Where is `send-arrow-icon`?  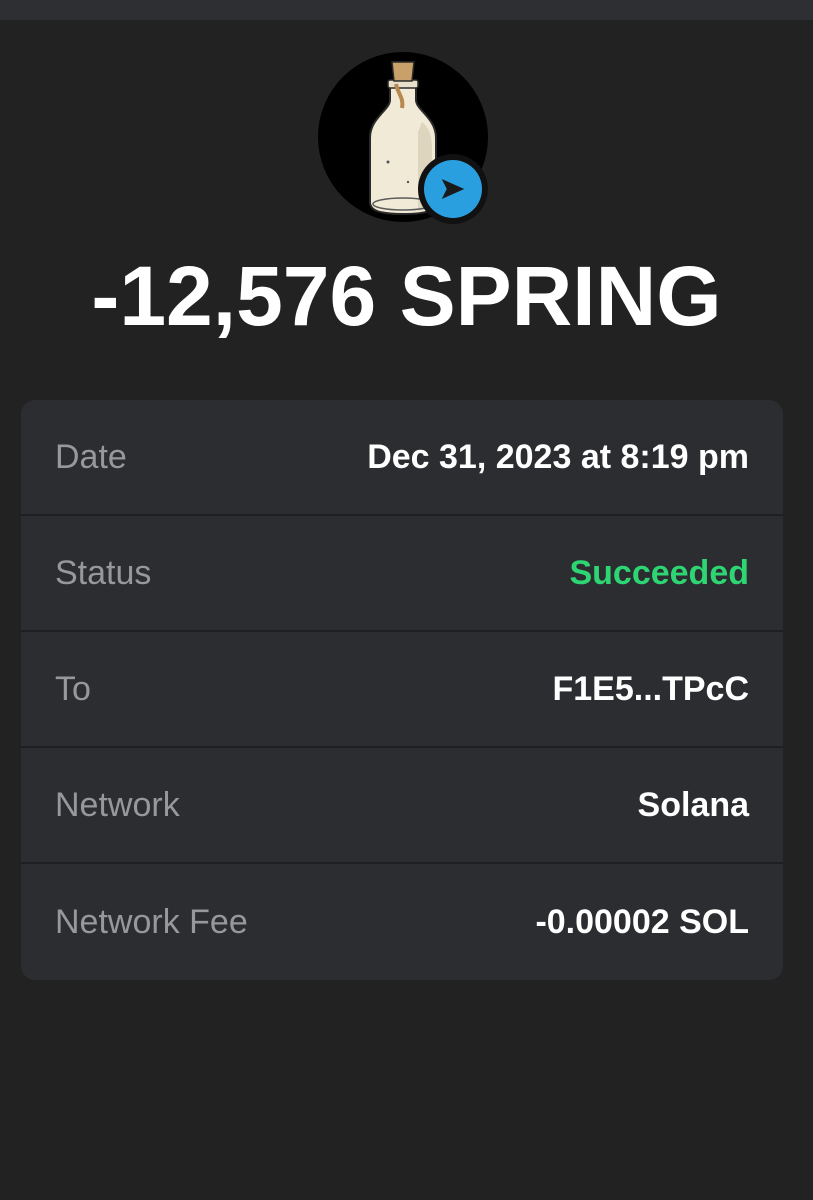
send-arrow-icon is located at coordinates (453, 189).